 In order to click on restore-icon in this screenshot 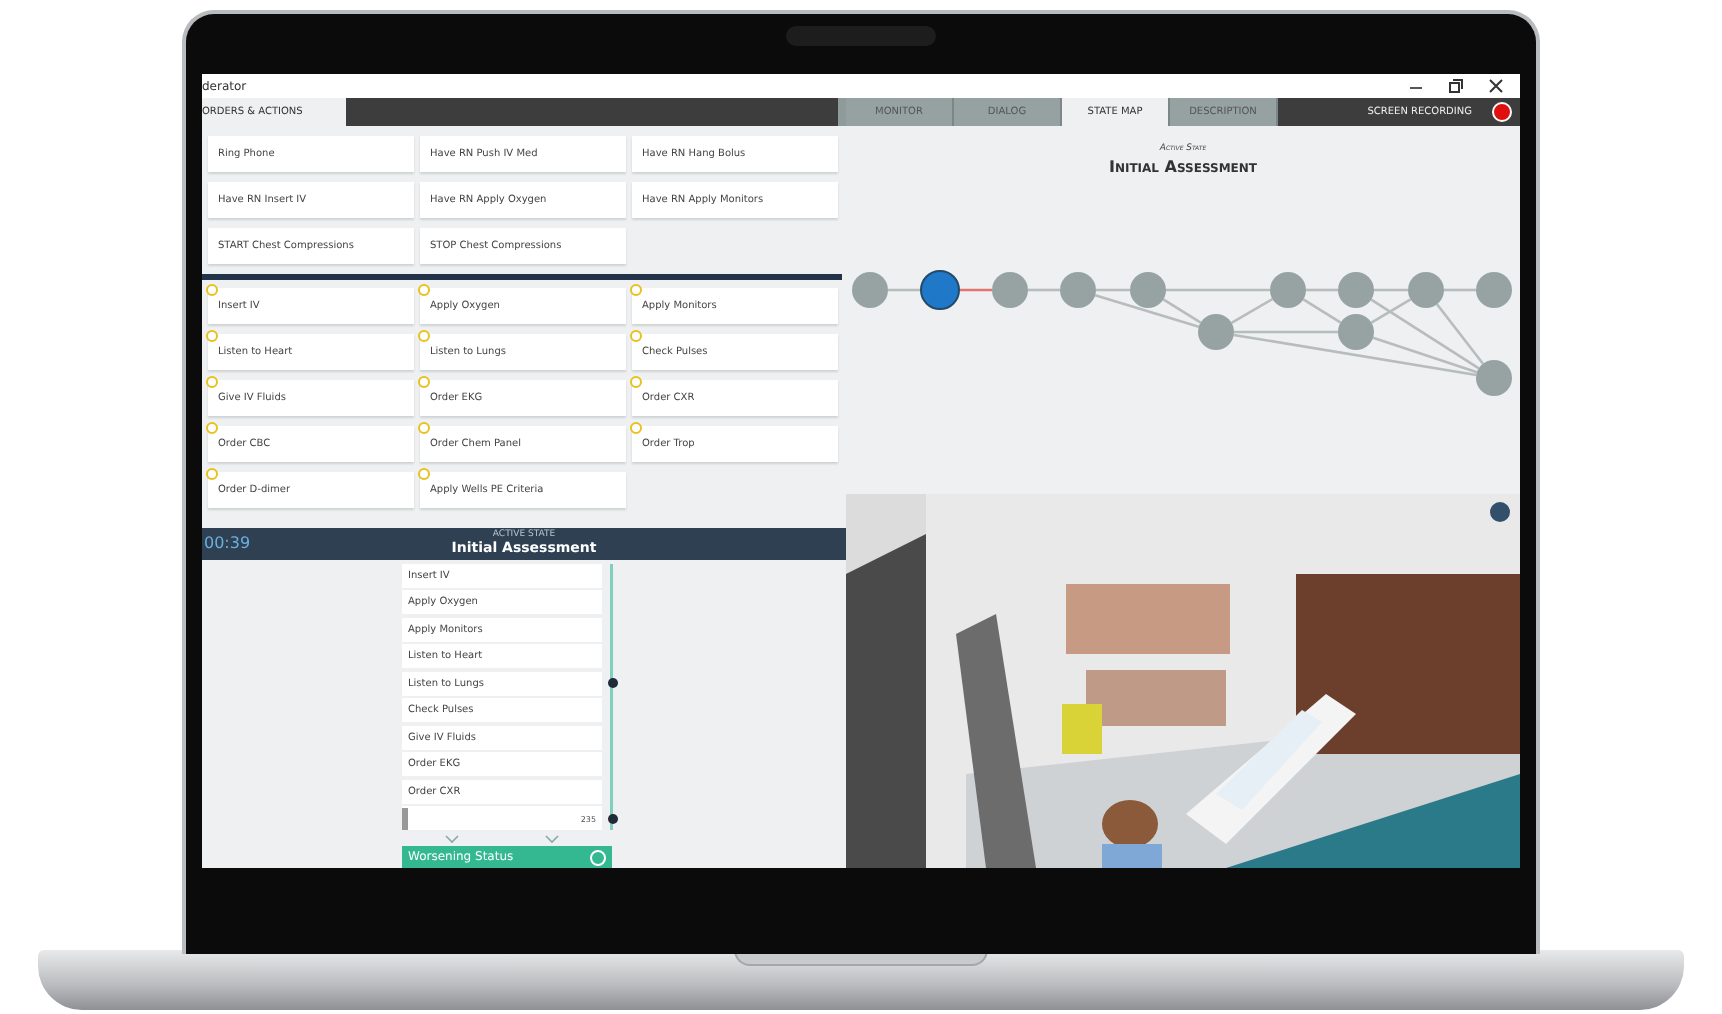, I will do `click(1456, 86)`.